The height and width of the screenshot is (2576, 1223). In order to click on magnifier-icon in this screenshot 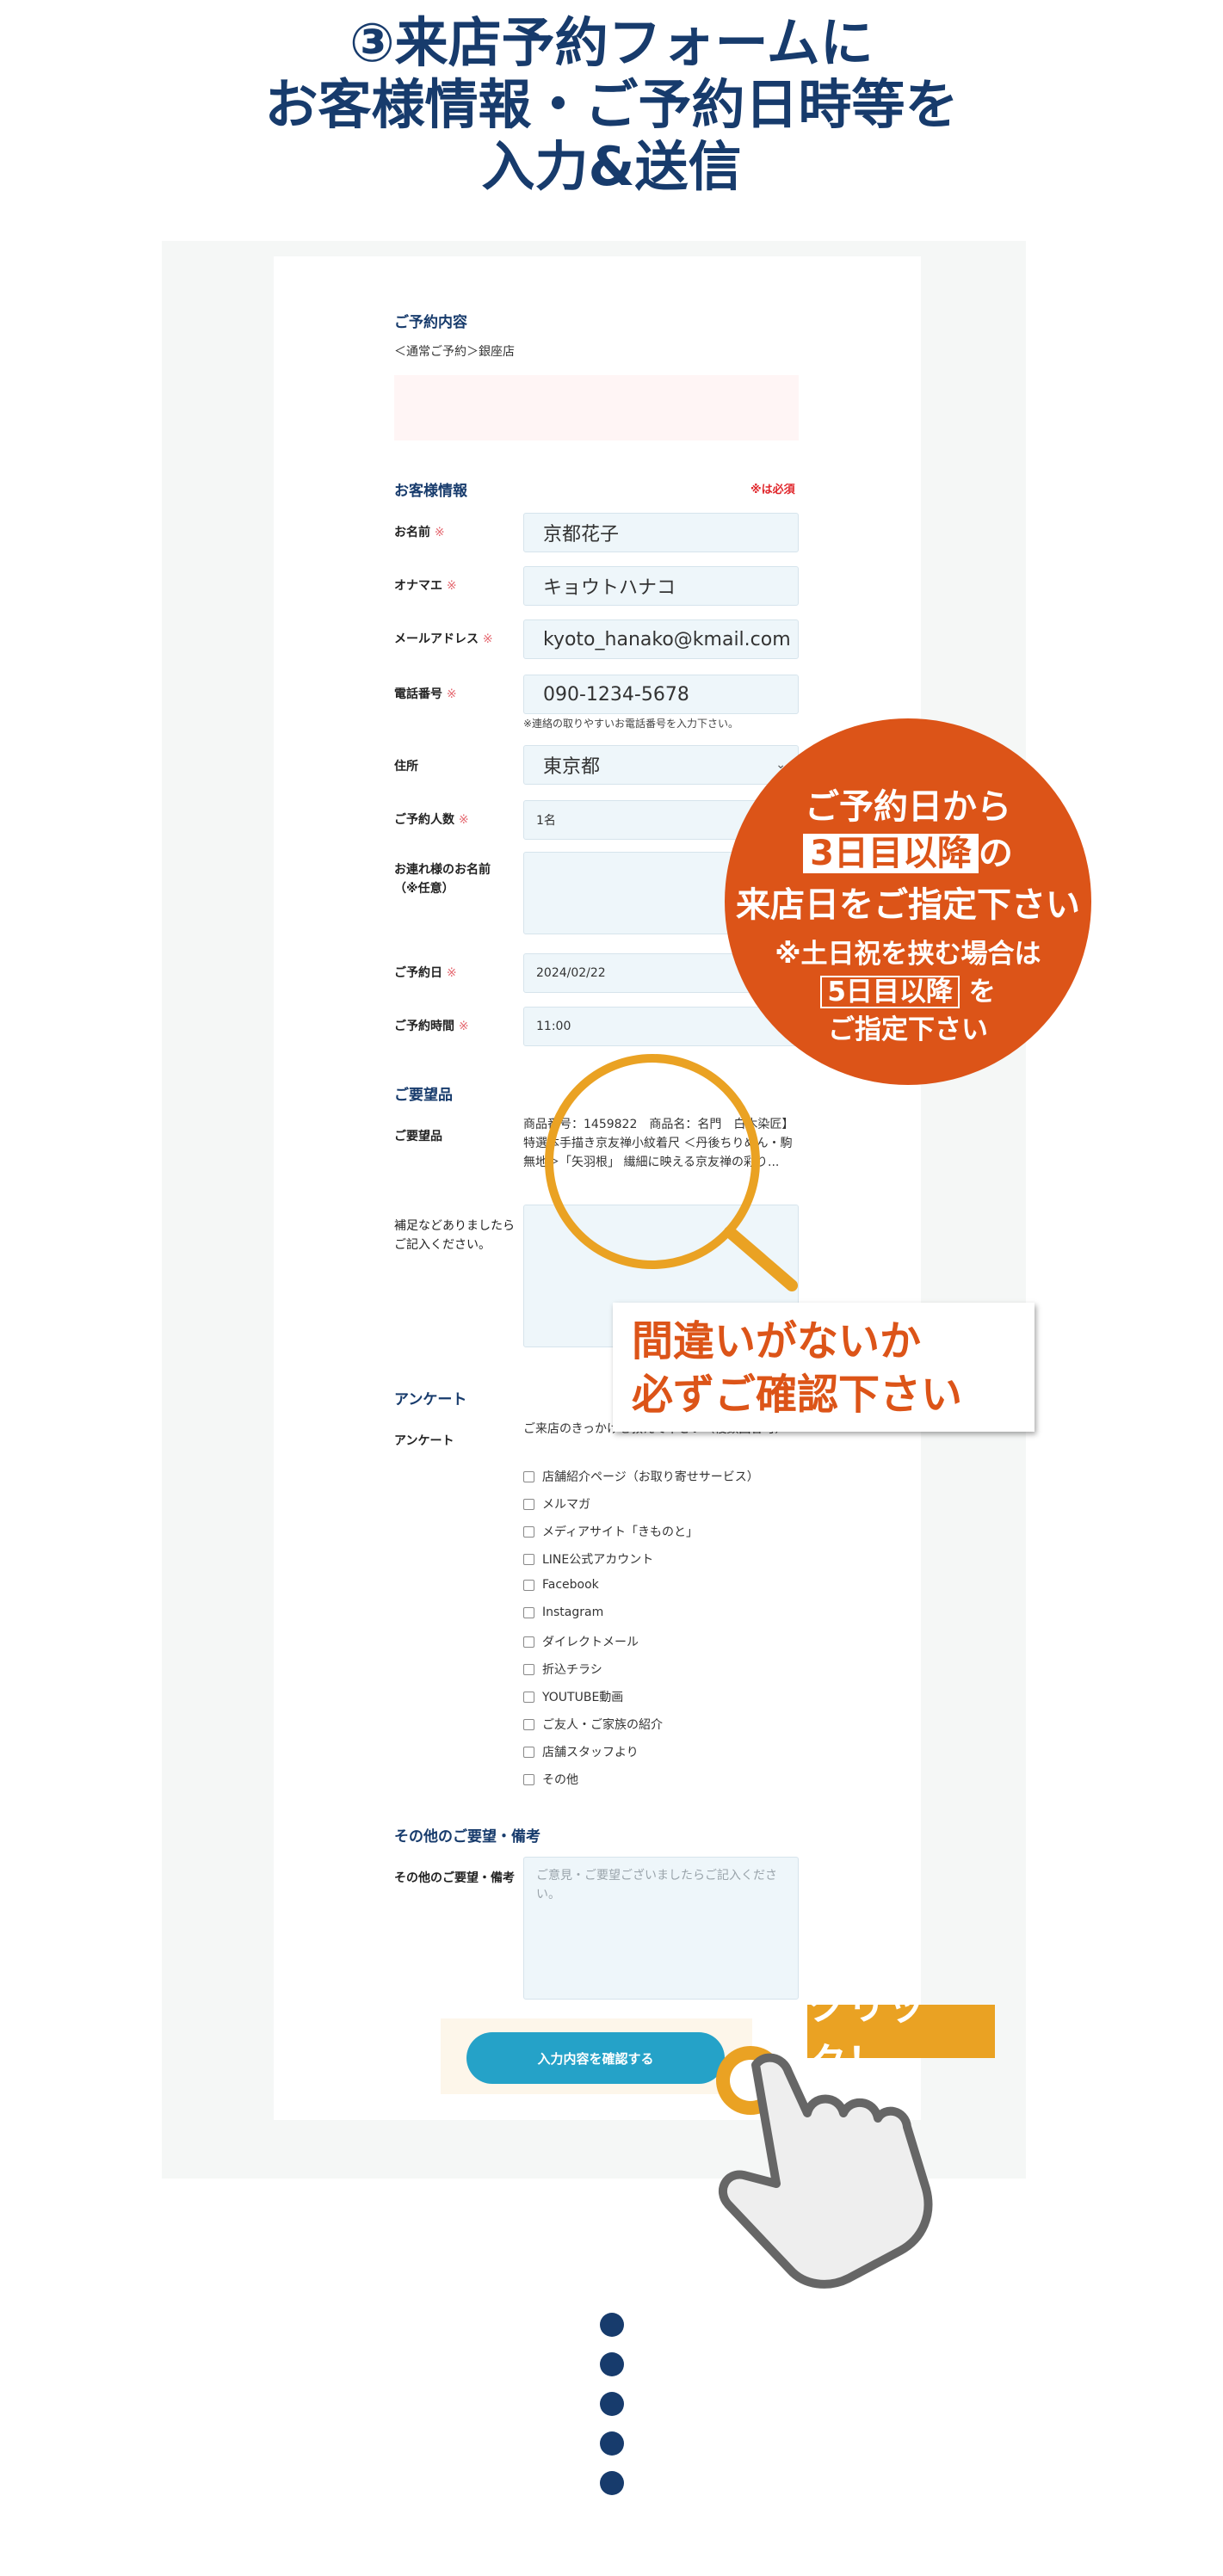, I will do `click(671, 1173)`.